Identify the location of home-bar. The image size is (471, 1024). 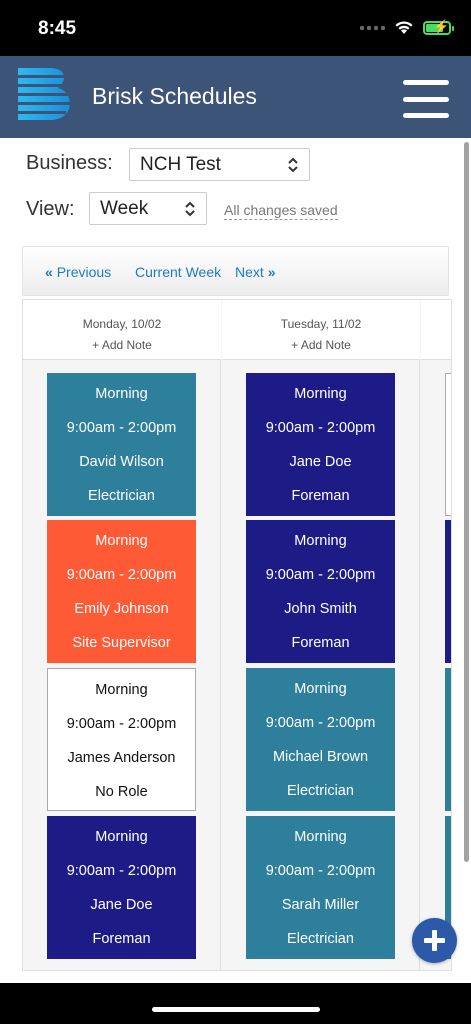
(235, 1003).